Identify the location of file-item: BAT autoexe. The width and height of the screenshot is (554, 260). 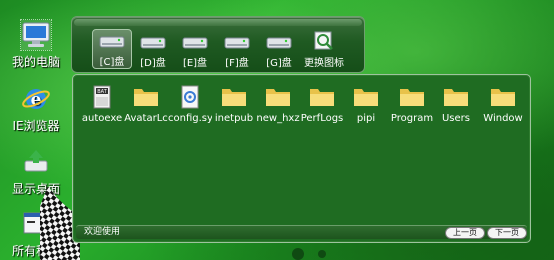
(102, 104).